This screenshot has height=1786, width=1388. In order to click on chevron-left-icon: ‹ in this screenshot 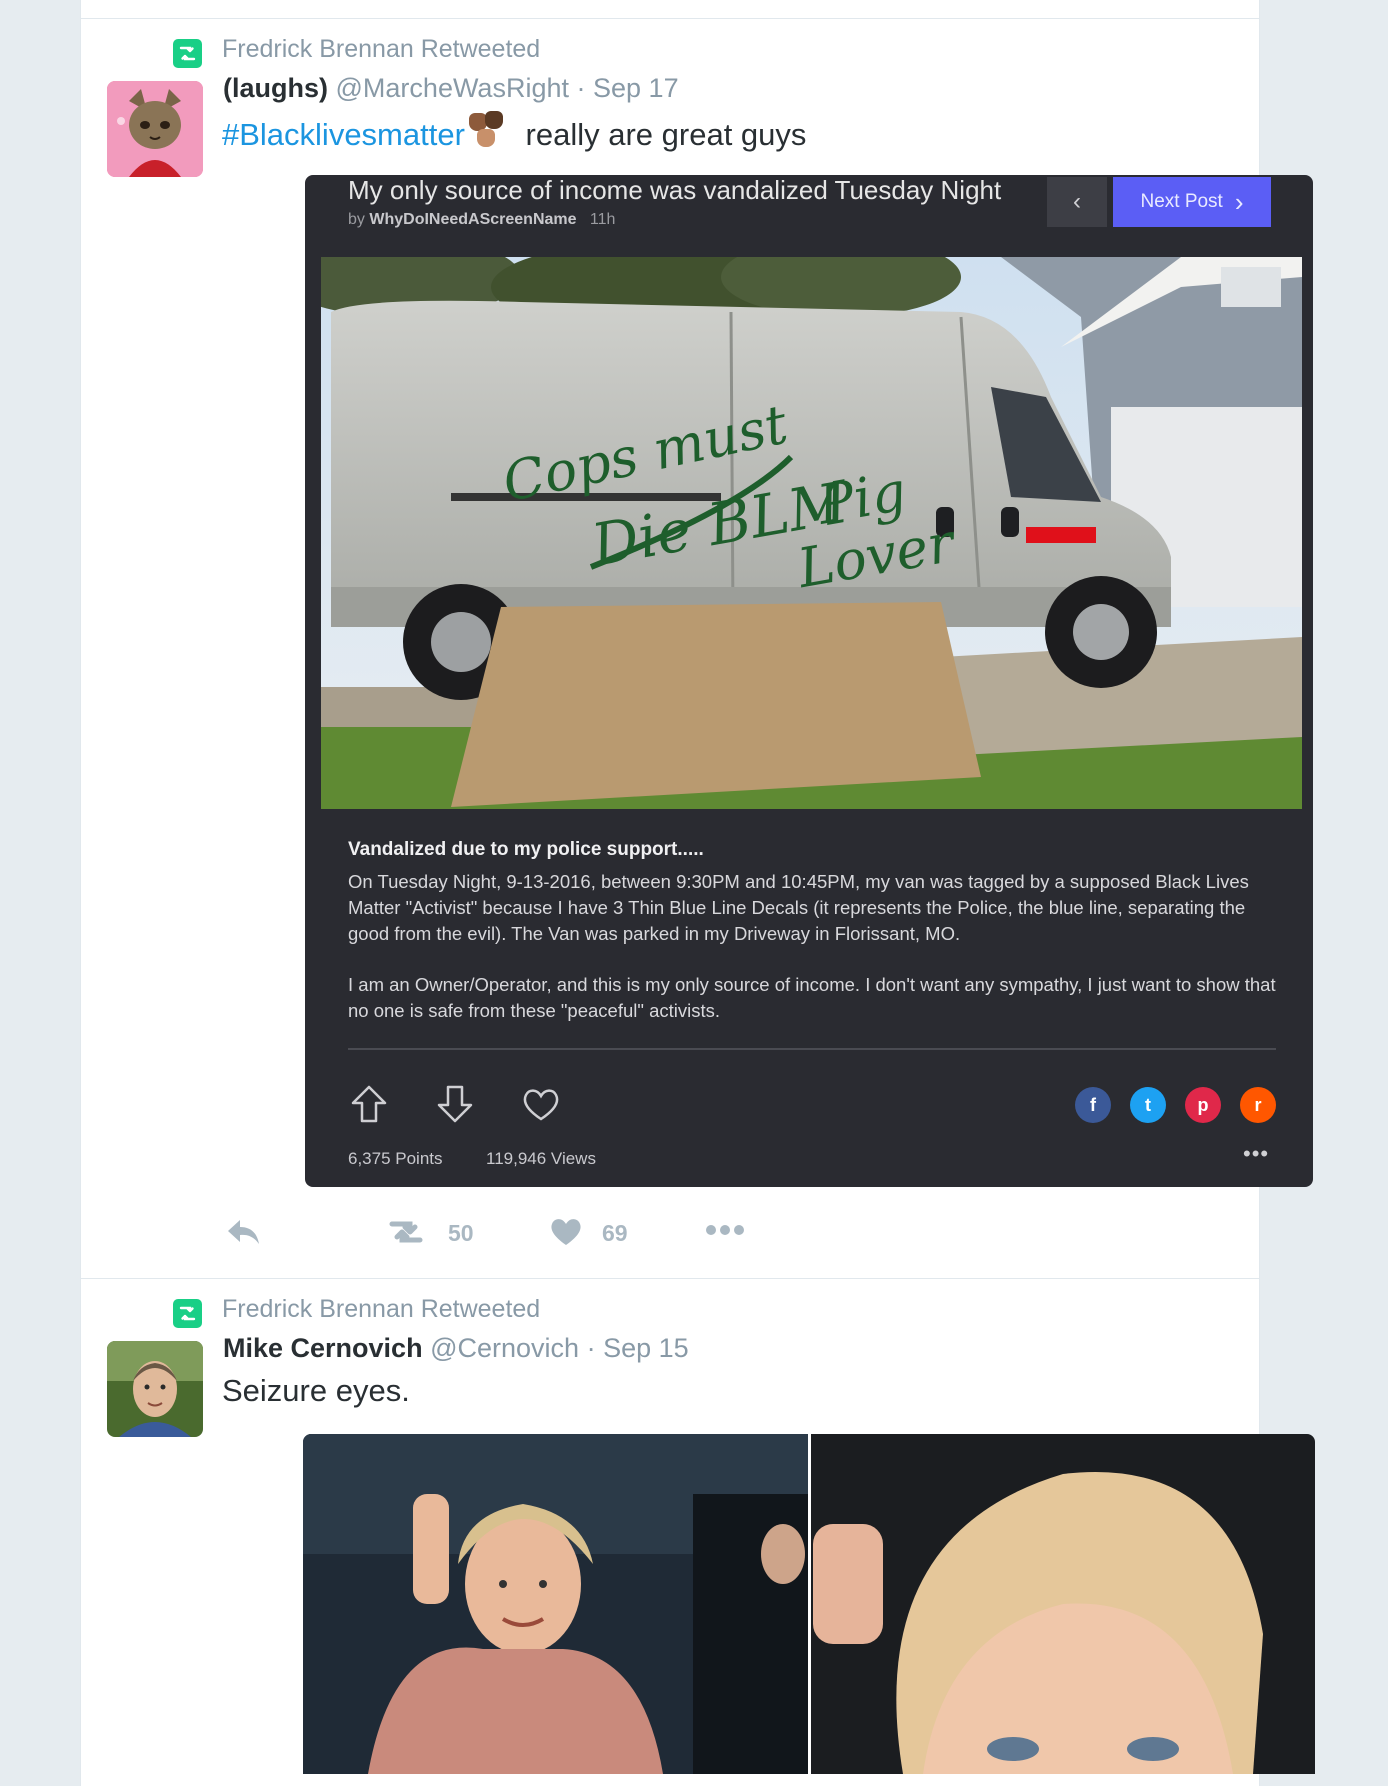, I will do `click(1077, 201)`.